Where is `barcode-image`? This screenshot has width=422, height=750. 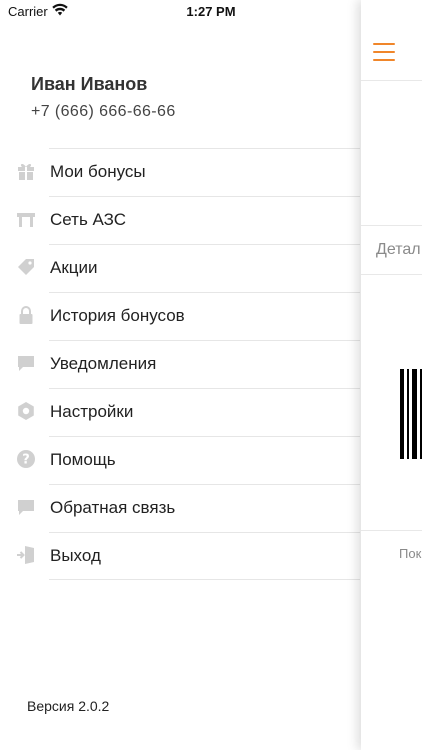 barcode-image is located at coordinates (411, 414).